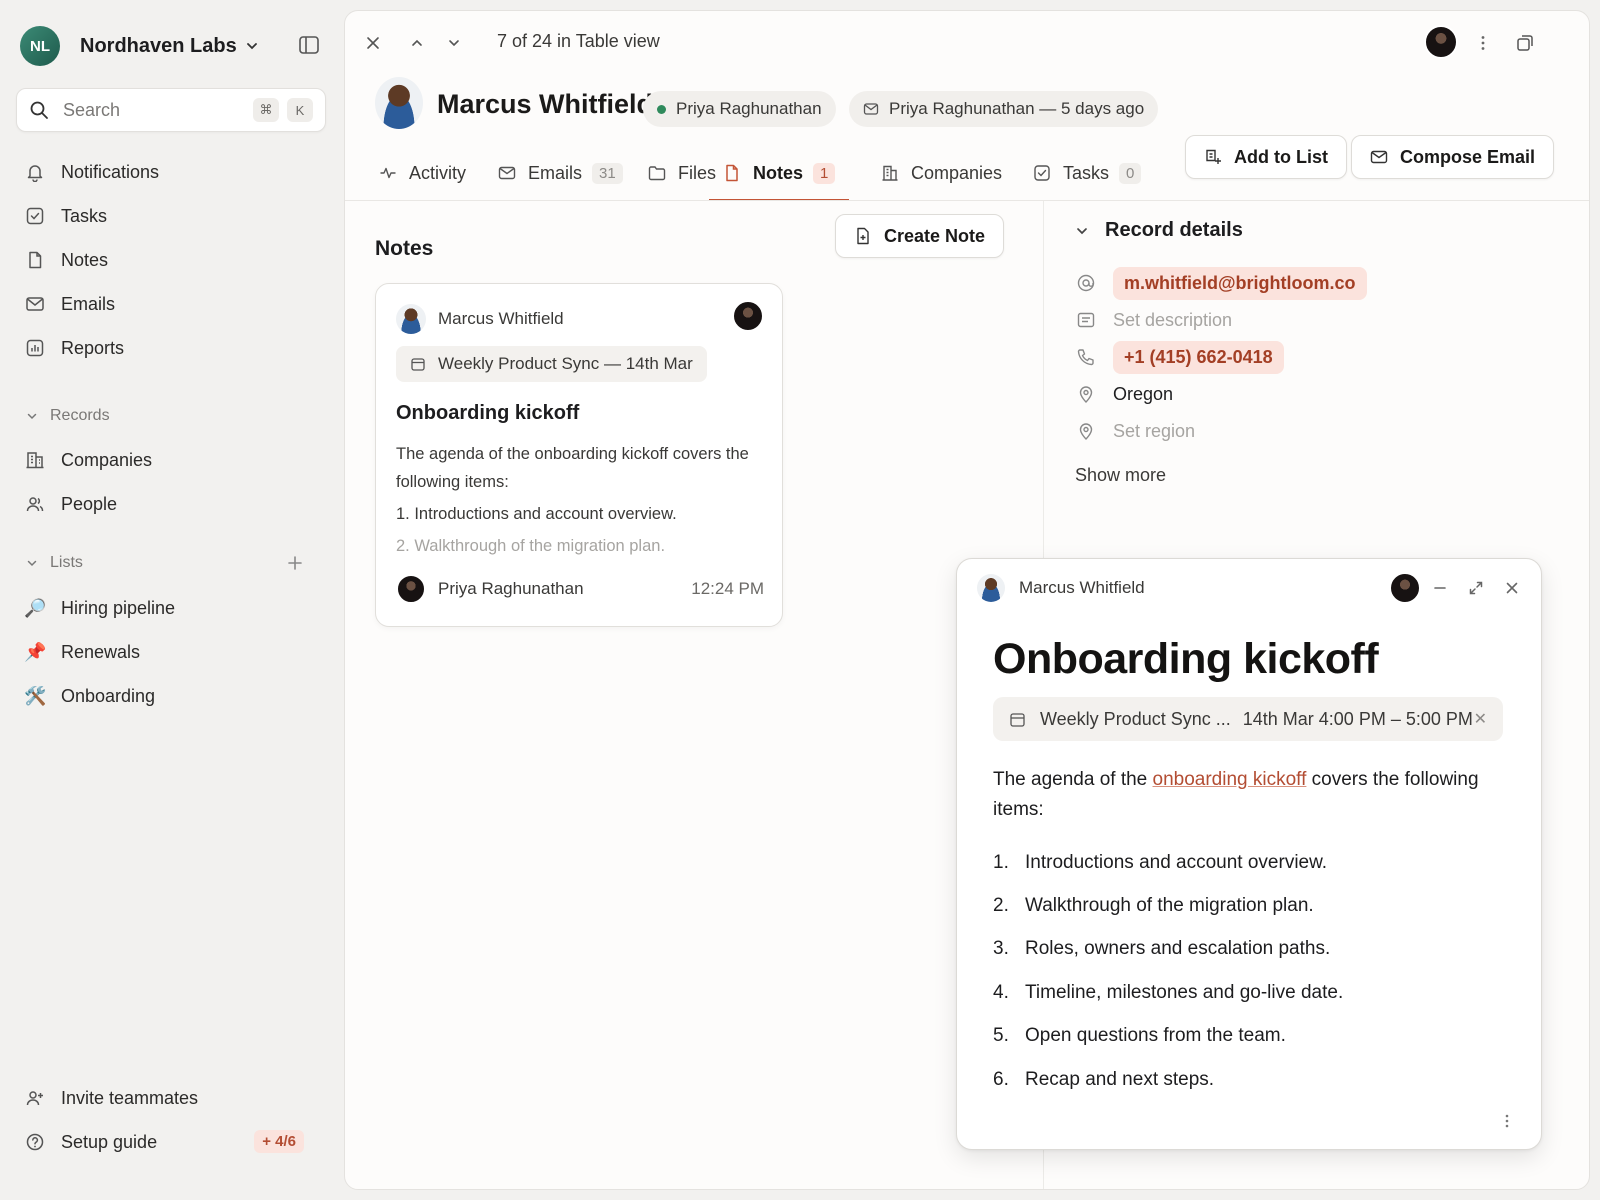 The height and width of the screenshot is (1200, 1600). I want to click on record-topbar: 7 of 24 in Table view, so click(967, 43).